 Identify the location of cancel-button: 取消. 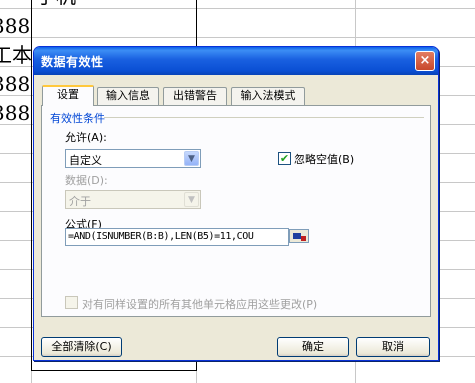
(393, 347).